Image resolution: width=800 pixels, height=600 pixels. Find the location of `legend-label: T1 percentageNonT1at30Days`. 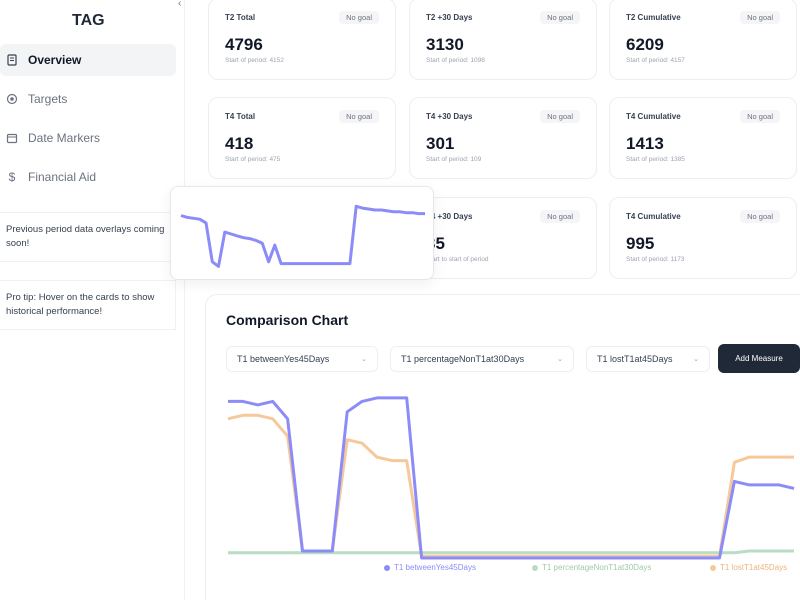

legend-label: T1 percentageNonT1at30Days is located at coordinates (597, 567).